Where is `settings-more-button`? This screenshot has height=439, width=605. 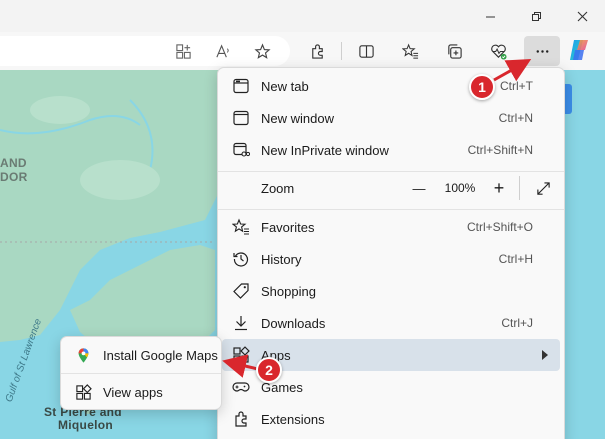 settings-more-button is located at coordinates (542, 51).